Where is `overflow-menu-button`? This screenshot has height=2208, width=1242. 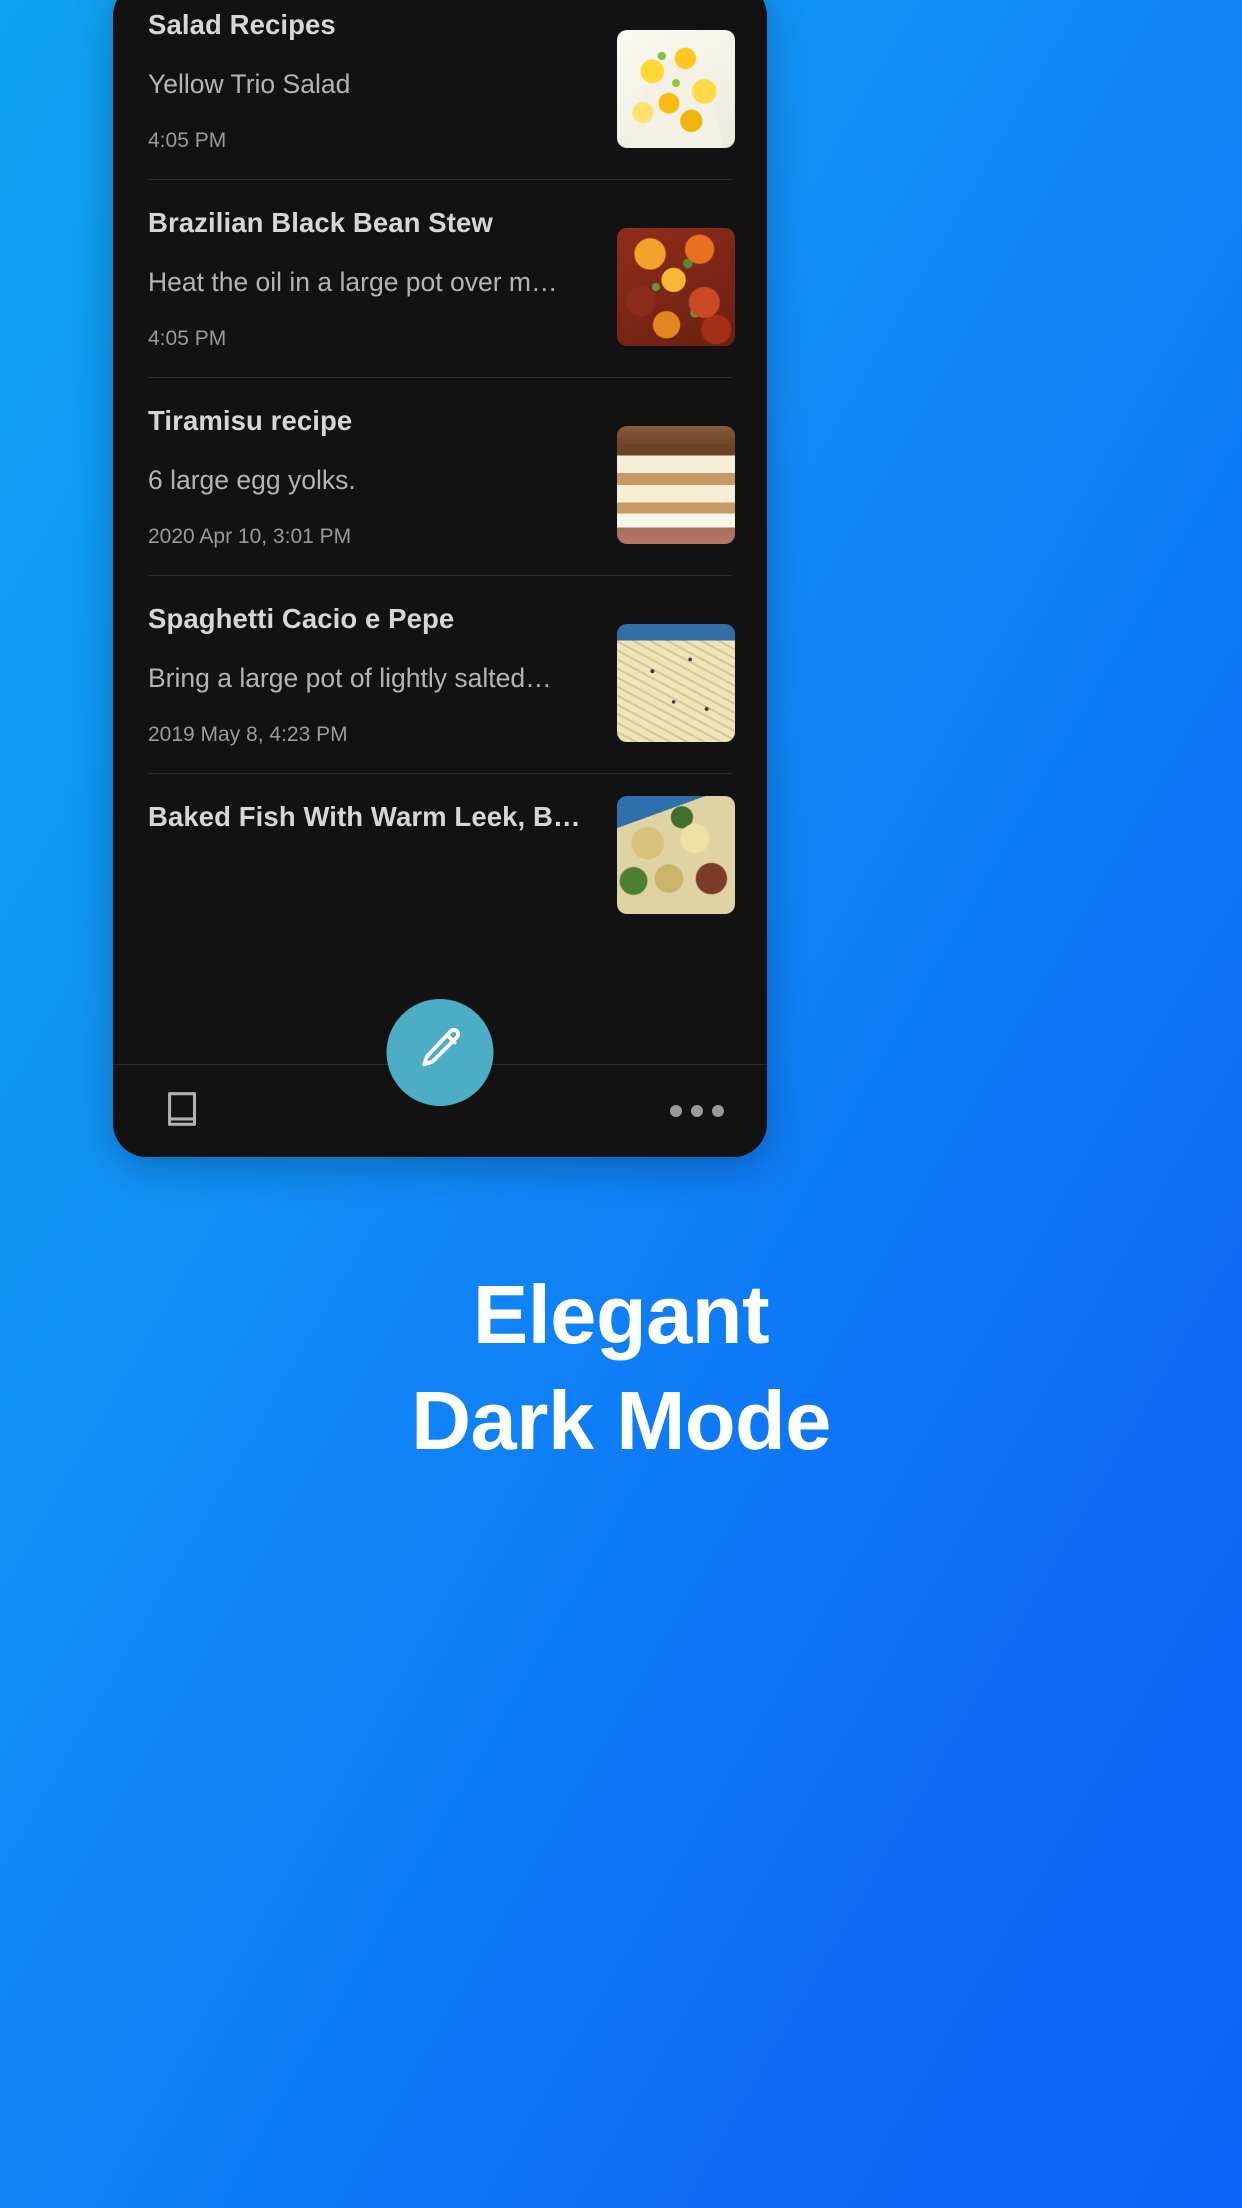
overflow-menu-button is located at coordinates (697, 1111).